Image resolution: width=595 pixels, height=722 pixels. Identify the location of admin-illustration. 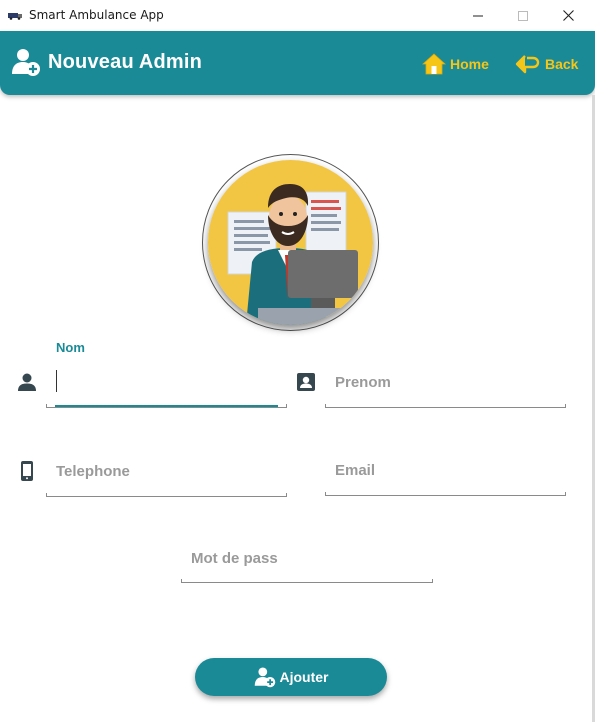
(290, 242).